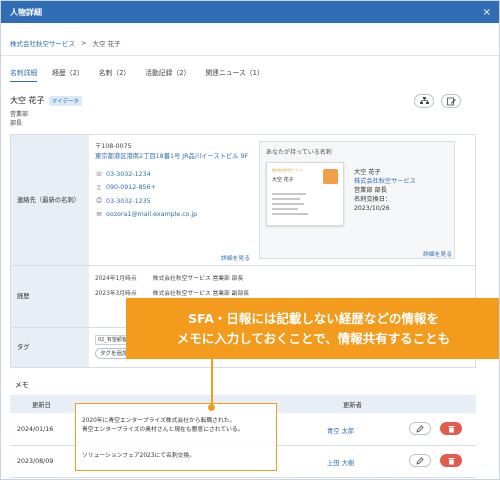 This screenshot has width=500, height=480. I want to click on org-chart-button, so click(424, 101).